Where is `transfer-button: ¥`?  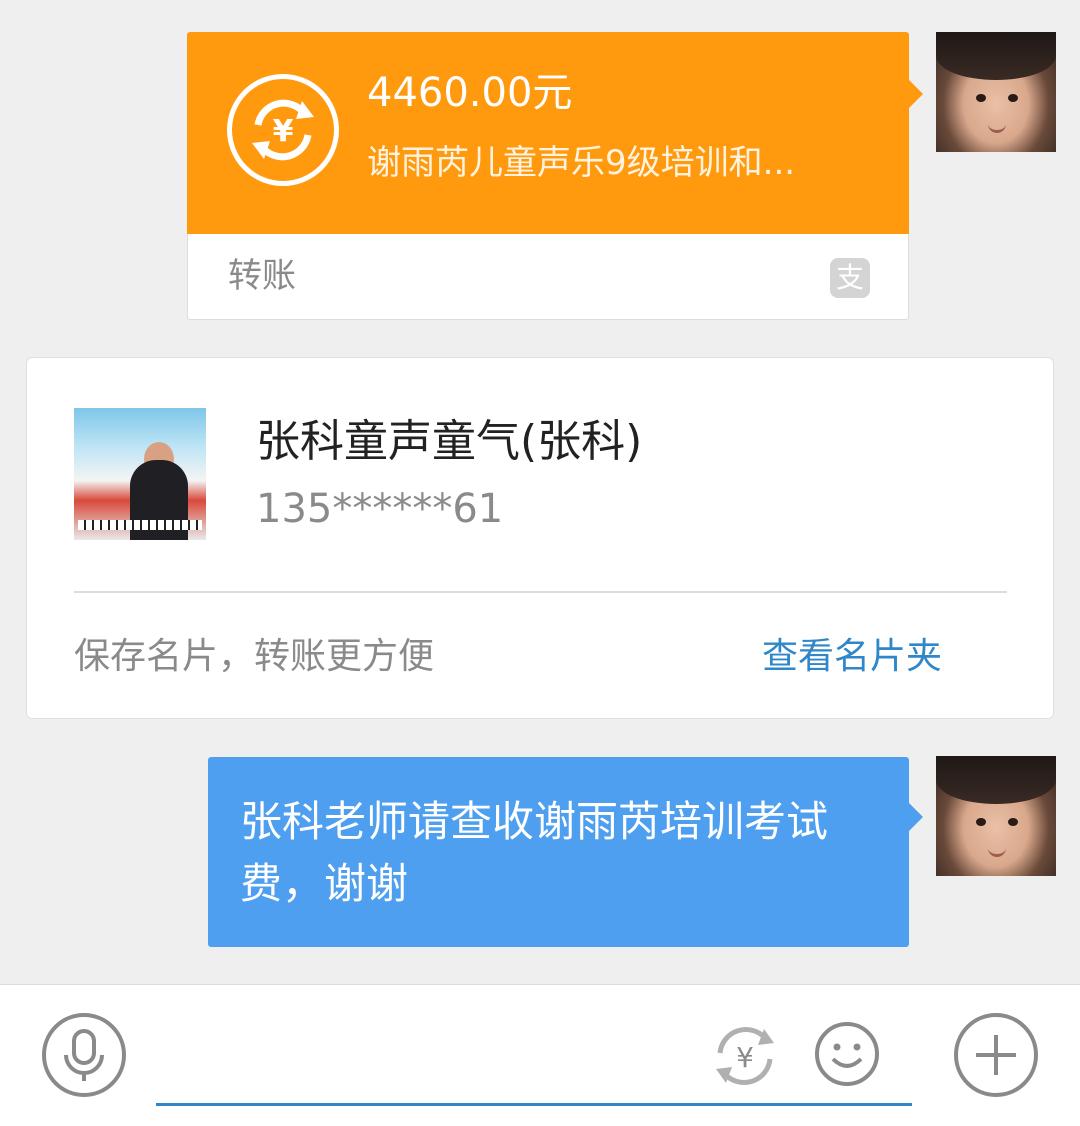
transfer-button: ¥ is located at coordinates (745, 1056).